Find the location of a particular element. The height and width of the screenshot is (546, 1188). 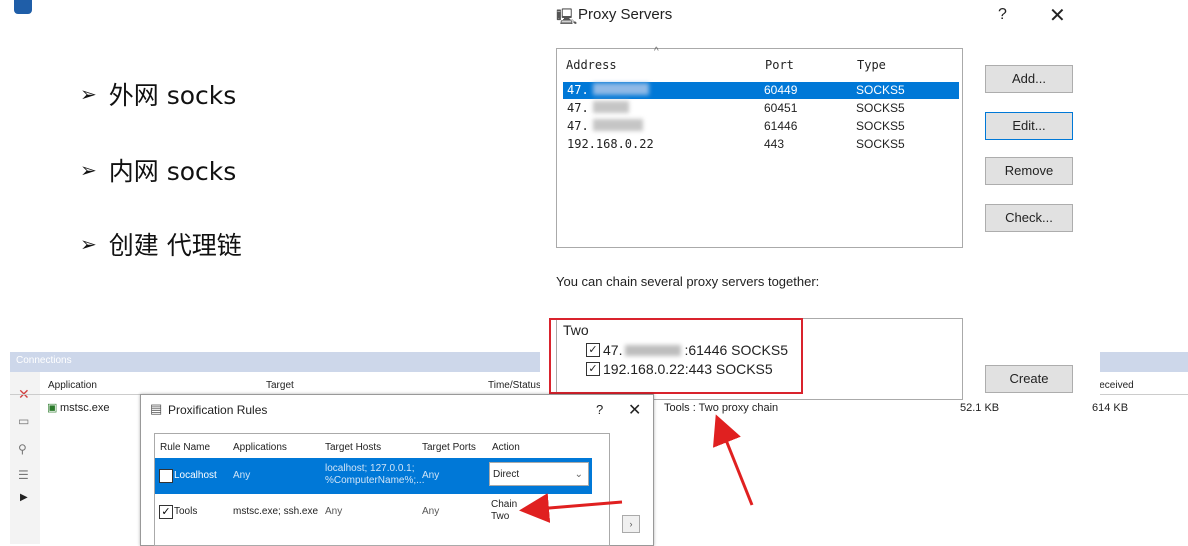

proxy-row: 47. 60451 SOCKS5 is located at coordinates (761, 108).